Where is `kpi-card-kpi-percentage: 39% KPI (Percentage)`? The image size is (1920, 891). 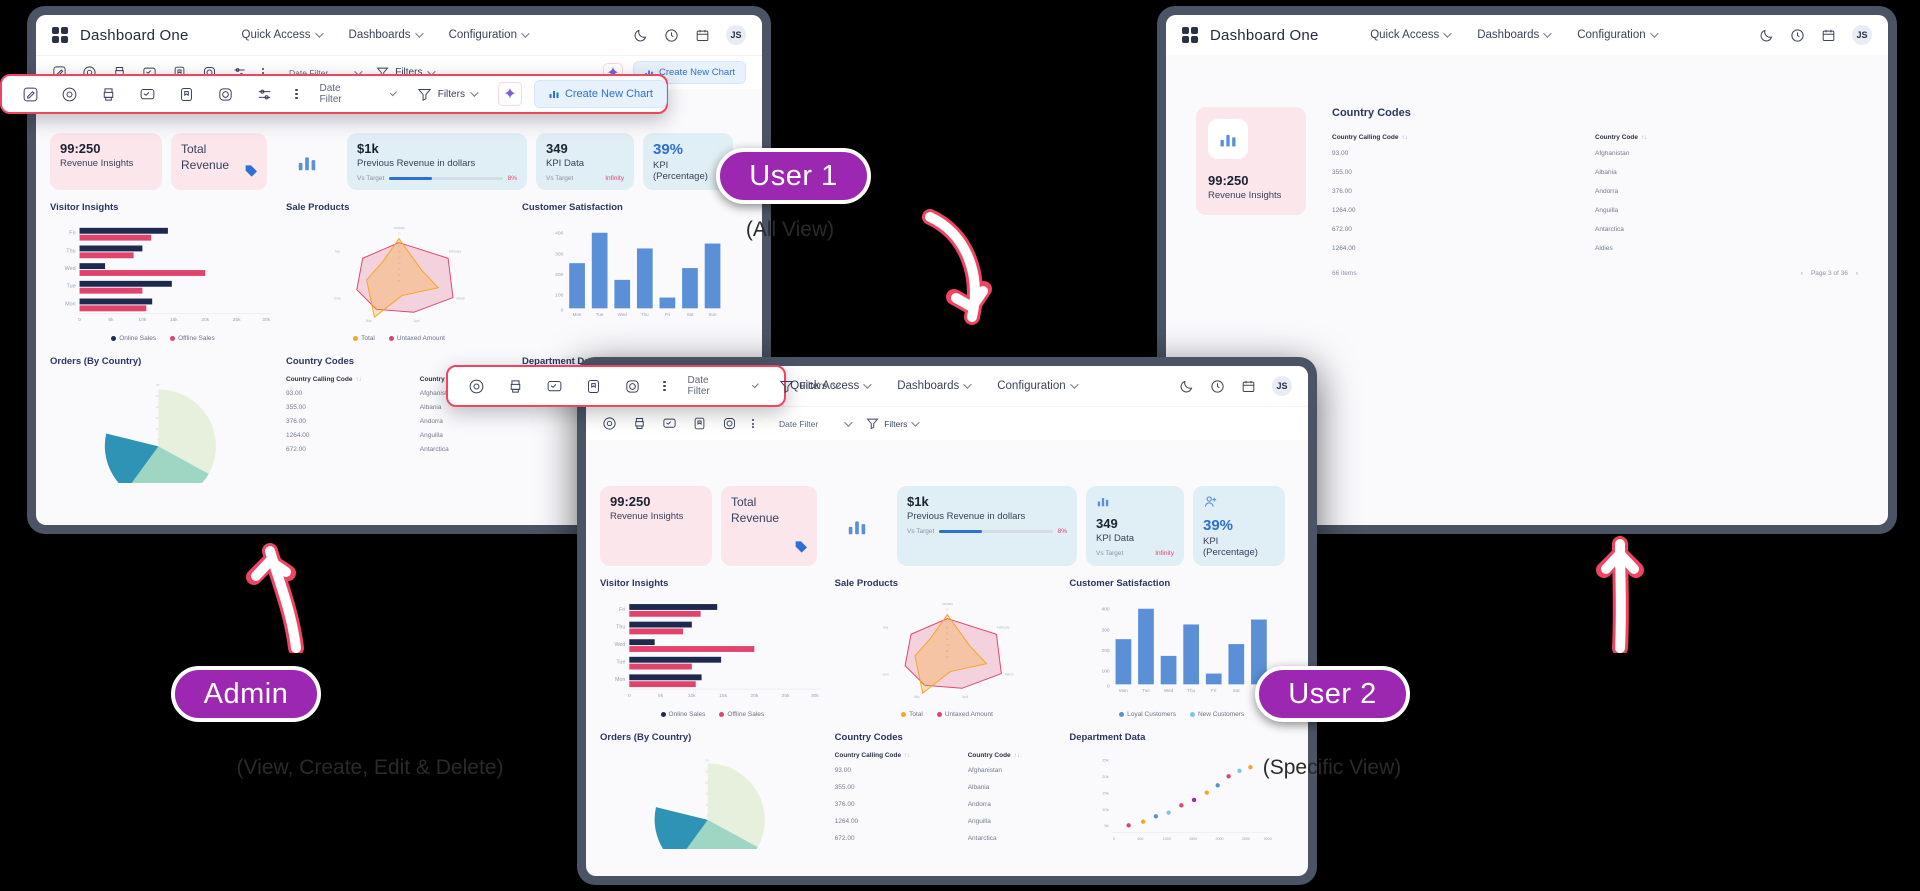 kpi-card-kpi-percentage: 39% KPI (Percentage) is located at coordinates (1239, 526).